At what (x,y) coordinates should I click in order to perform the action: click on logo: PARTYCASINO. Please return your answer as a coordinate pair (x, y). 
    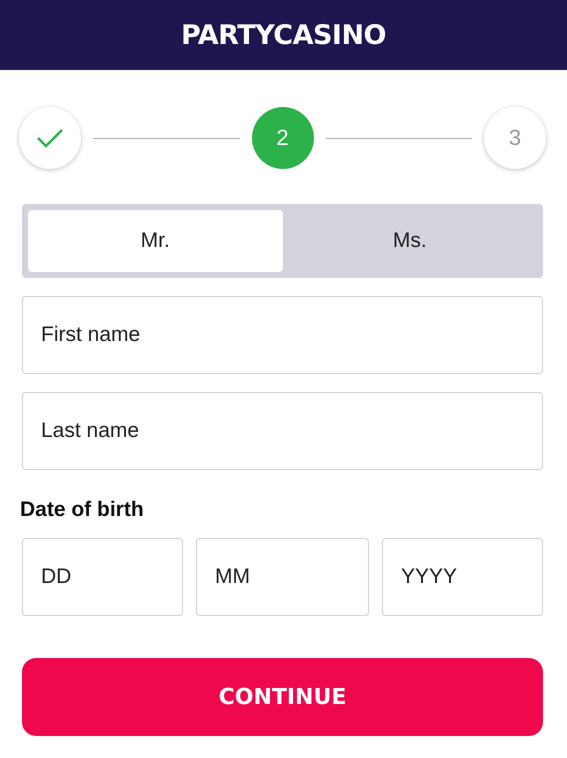
    Looking at the image, I should click on (283, 35).